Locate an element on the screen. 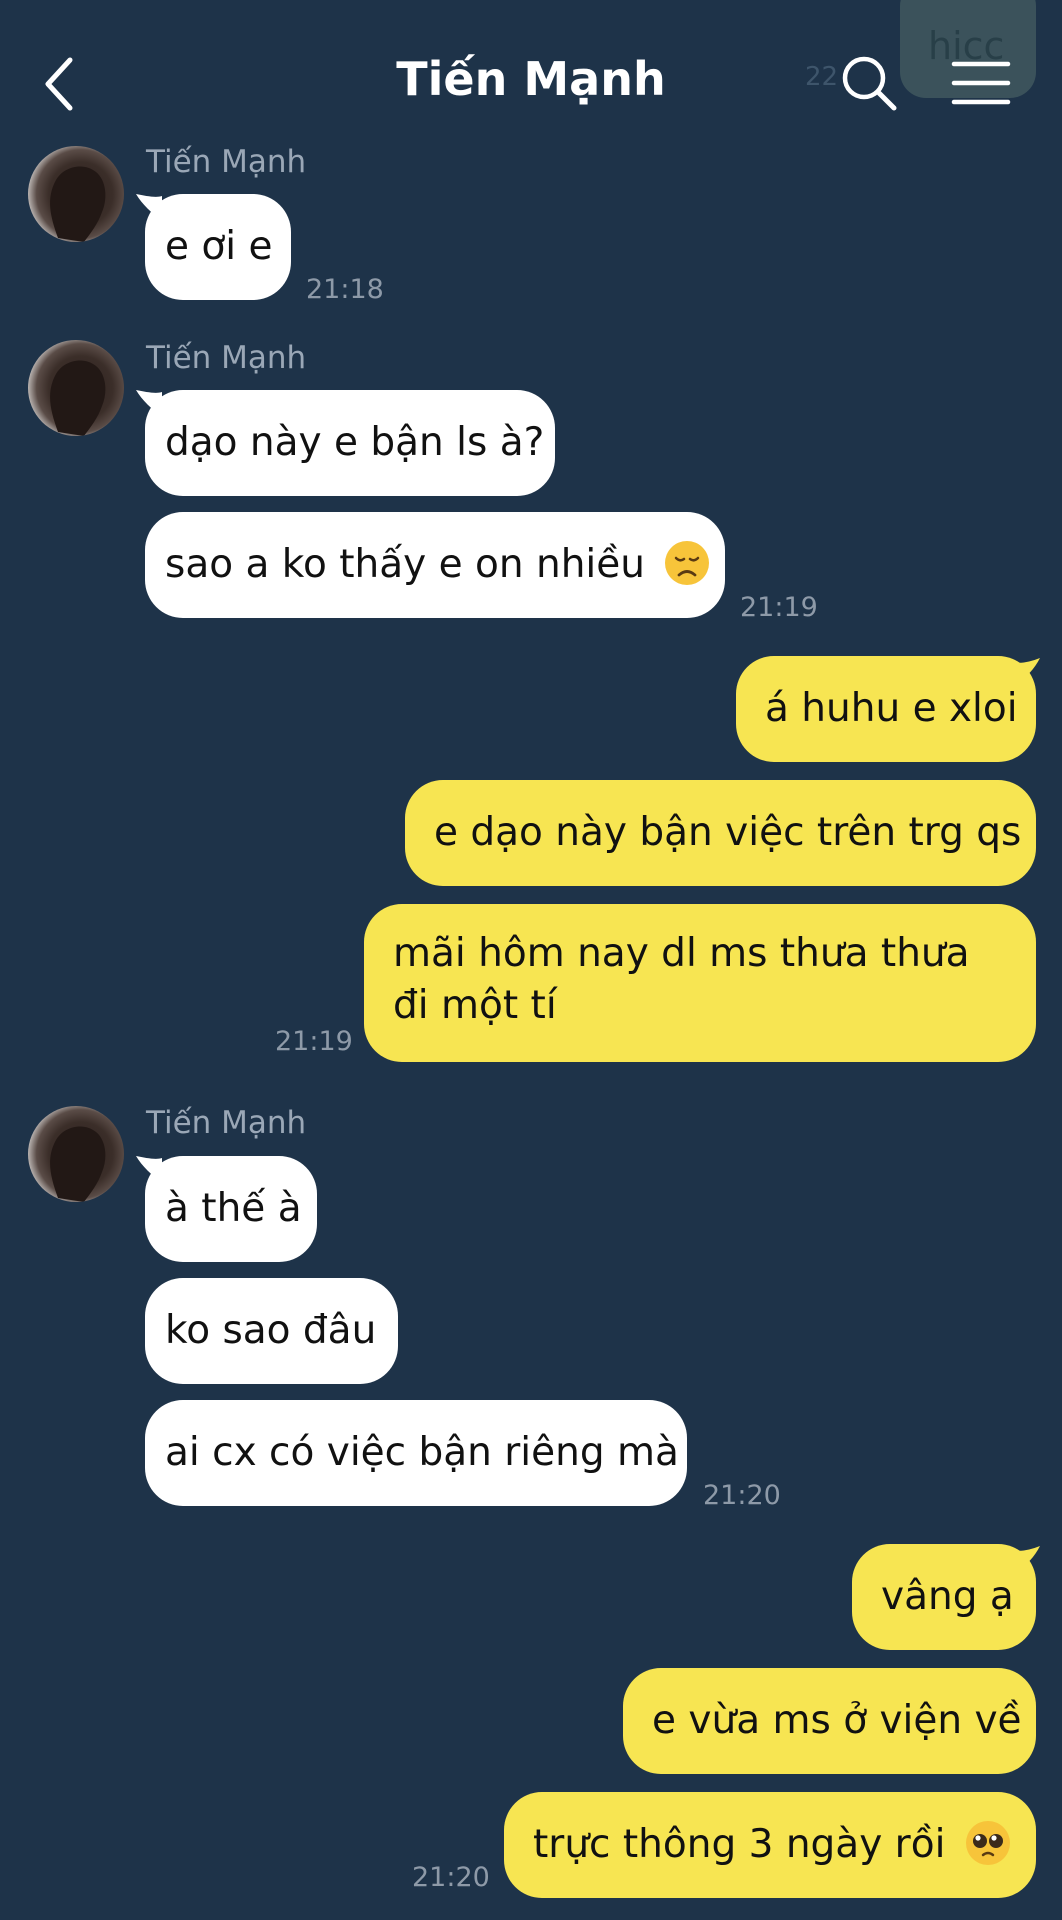 The height and width of the screenshot is (1920, 1062). message-bubble-outgoing: e dạo này bận việc trên trg qs is located at coordinates (720, 833).